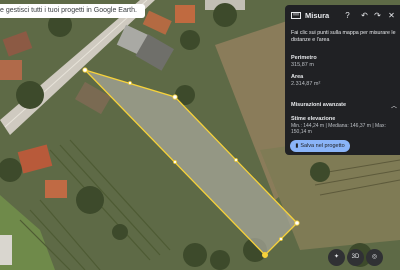 Image resolution: width=400 pixels, height=270 pixels. What do you see at coordinates (317, 15) in the screenshot?
I see `panel-title: Misura` at bounding box center [317, 15].